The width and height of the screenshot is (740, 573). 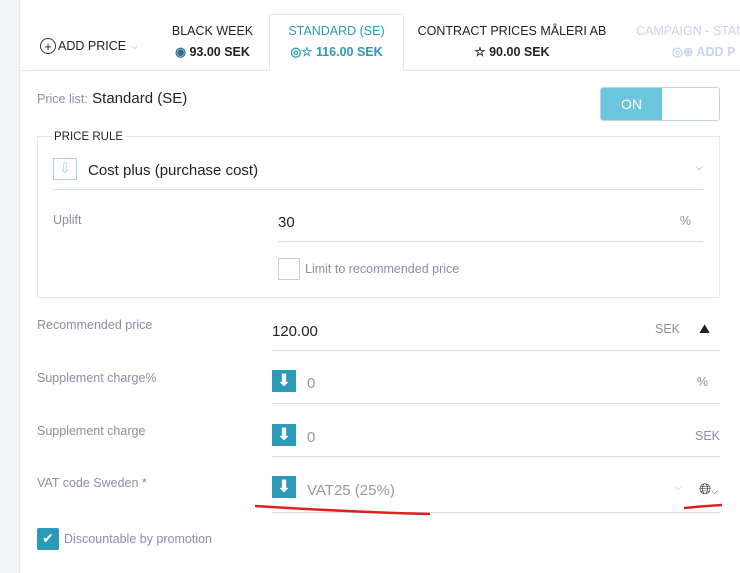 What do you see at coordinates (660, 104) in the screenshot?
I see `active-toggle: ON` at bounding box center [660, 104].